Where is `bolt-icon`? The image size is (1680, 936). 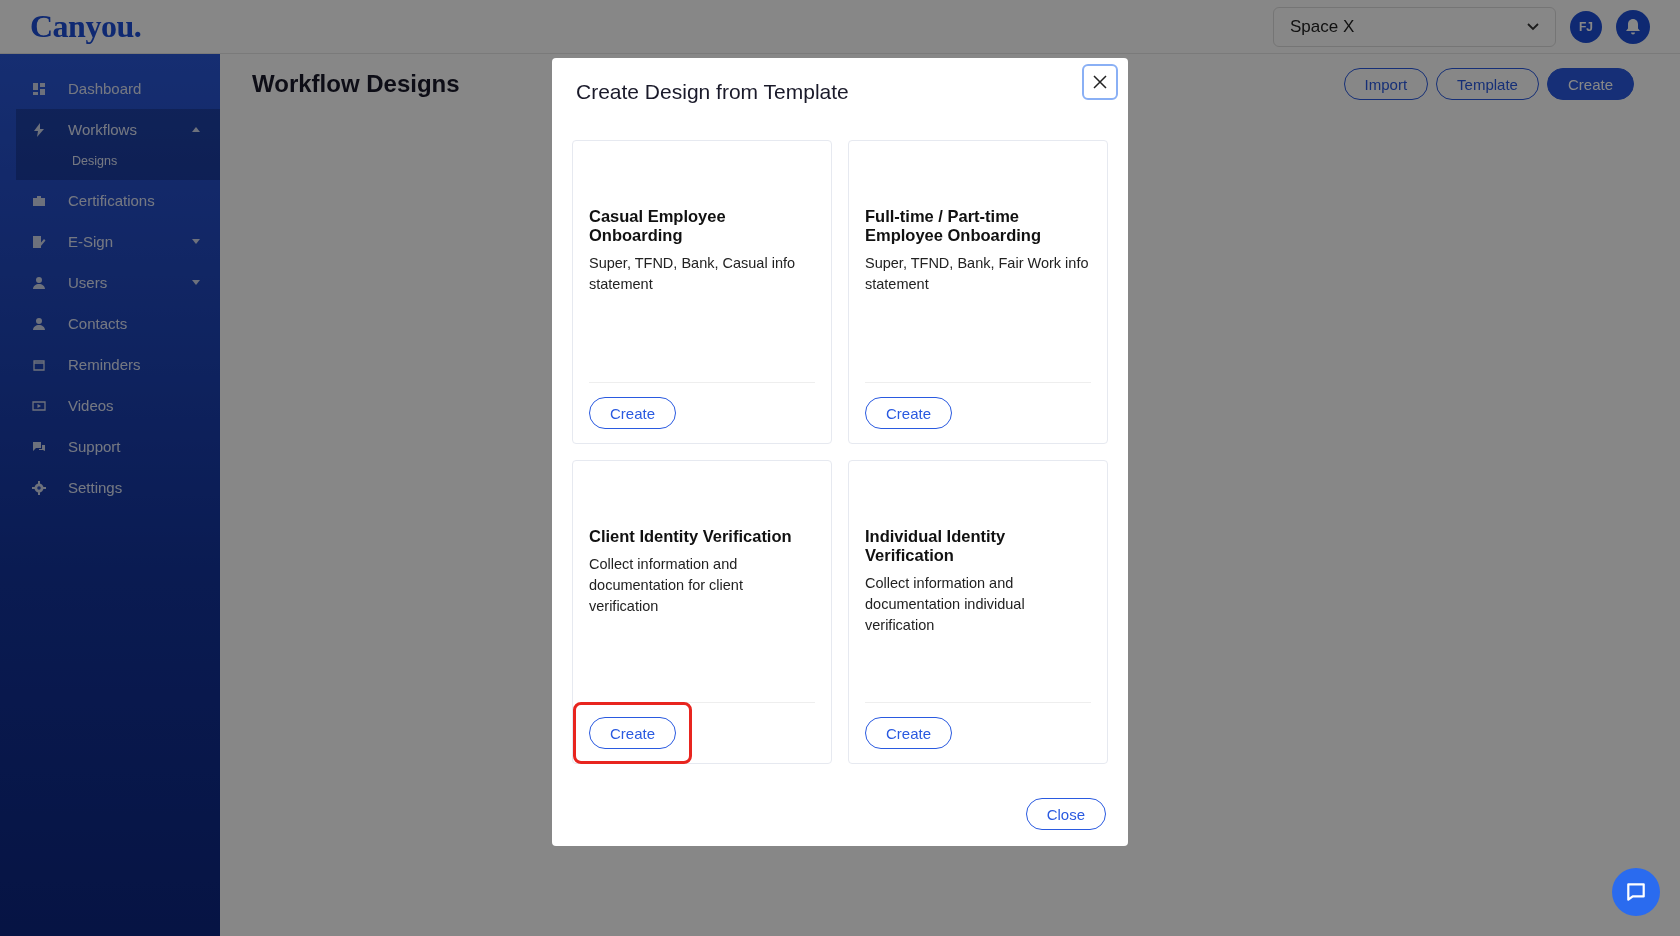 bolt-icon is located at coordinates (39, 129).